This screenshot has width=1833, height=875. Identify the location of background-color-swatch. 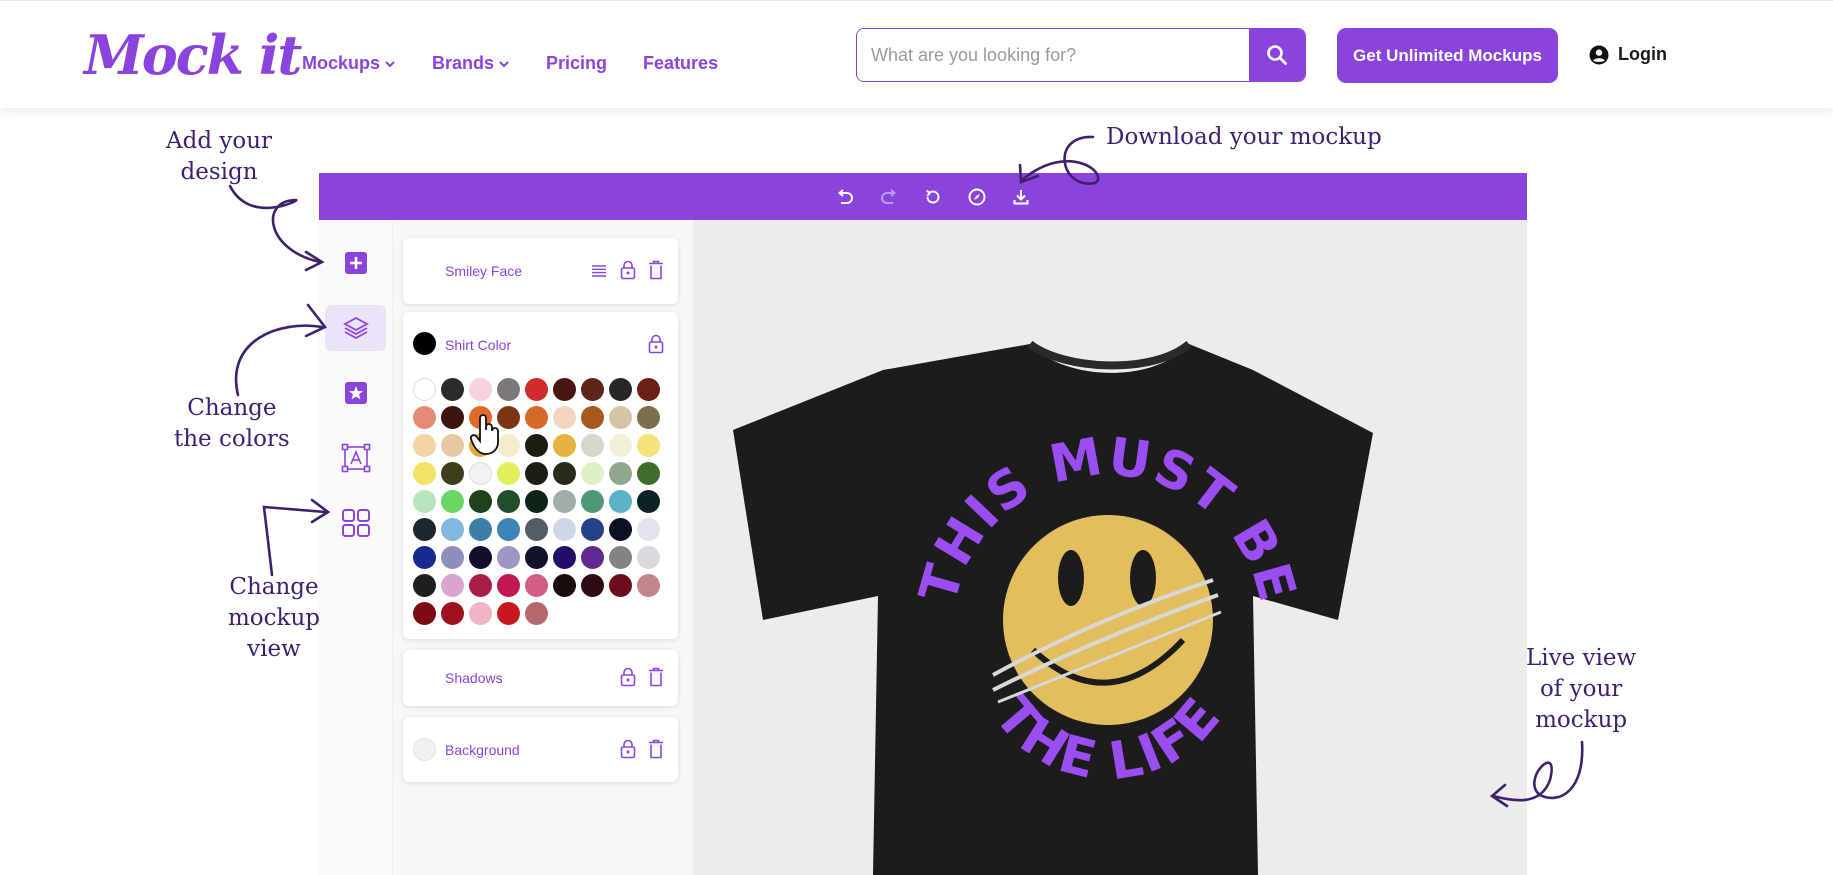
(424, 749).